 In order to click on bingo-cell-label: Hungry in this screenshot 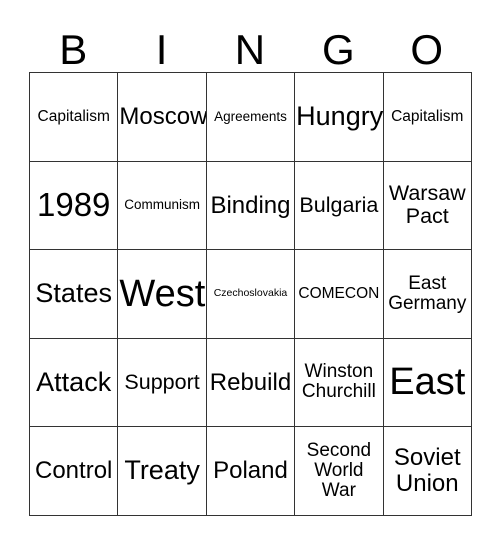, I will do `click(340, 116)`.